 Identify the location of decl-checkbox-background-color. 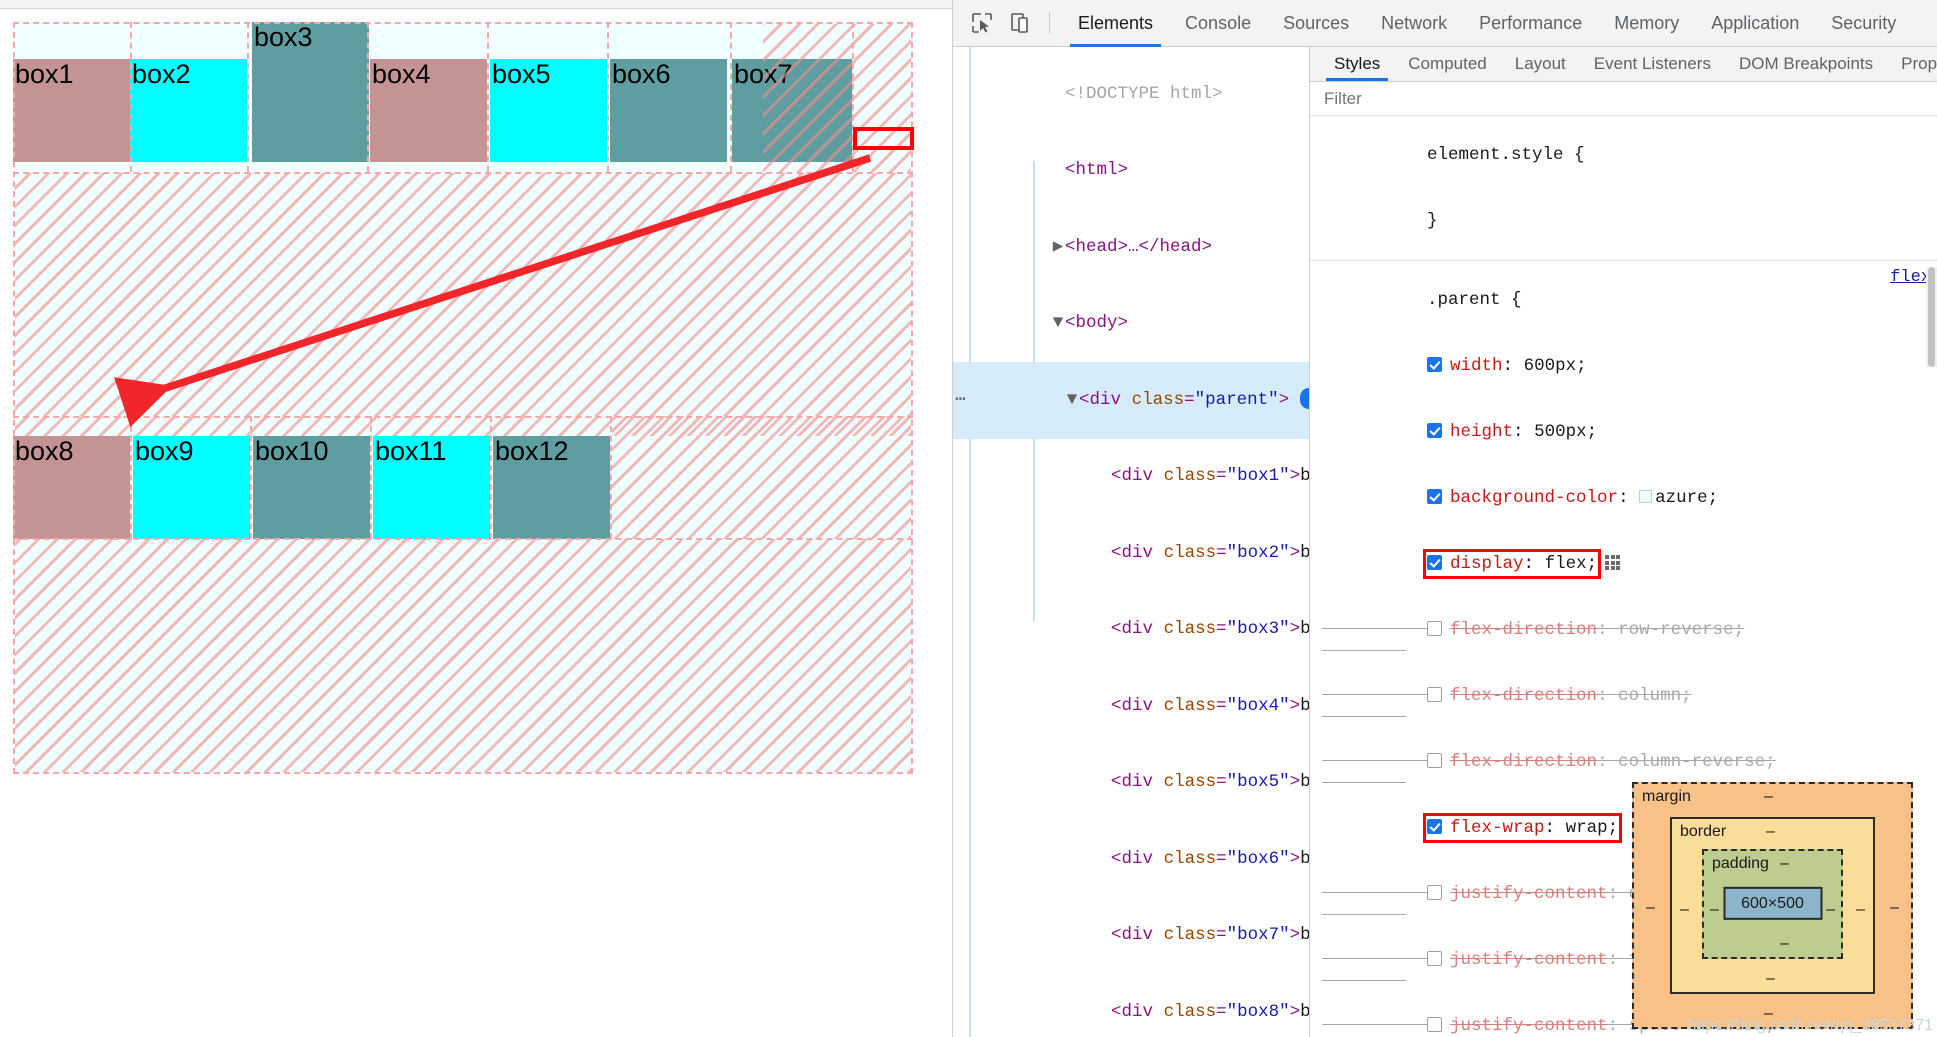
(1435, 496).